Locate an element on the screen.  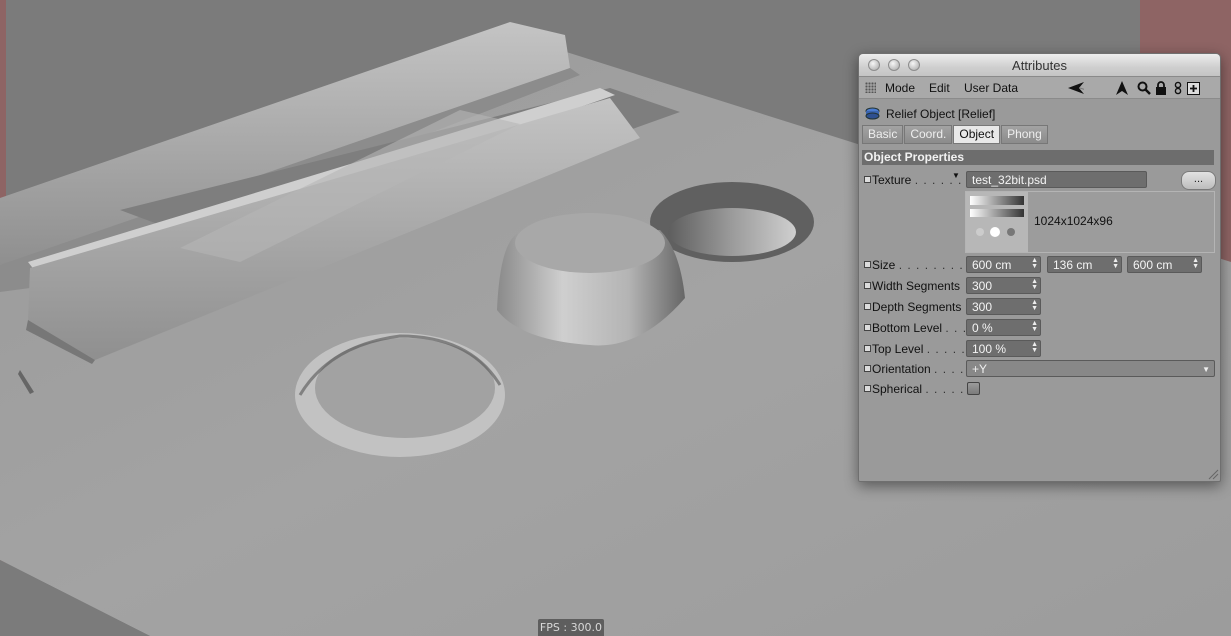
resize-grip-icon is located at coordinates (1213, 474).